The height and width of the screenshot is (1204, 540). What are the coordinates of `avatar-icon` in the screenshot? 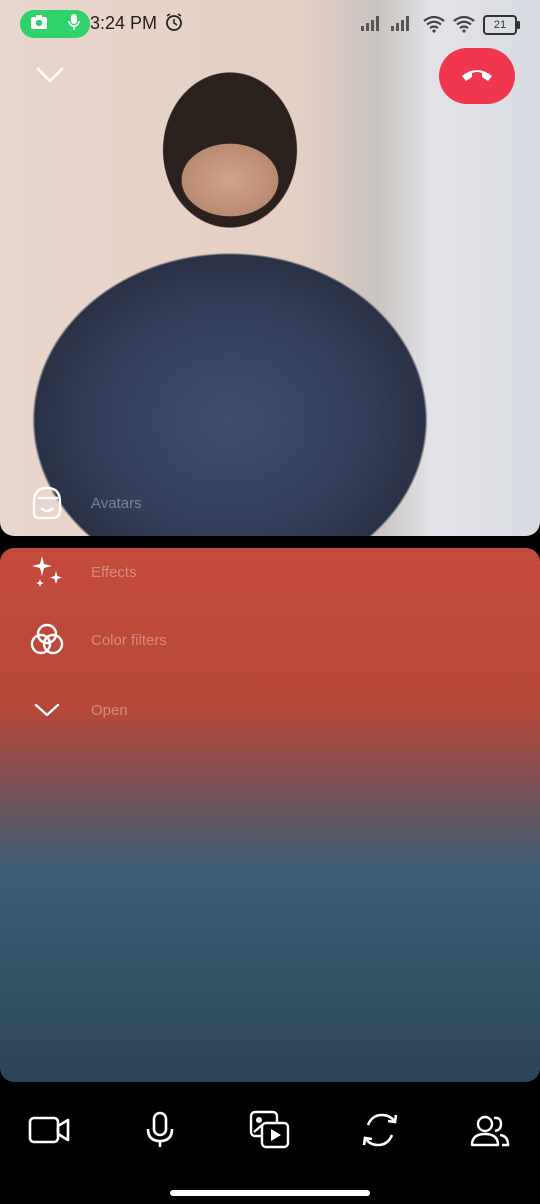 It's located at (47, 503).